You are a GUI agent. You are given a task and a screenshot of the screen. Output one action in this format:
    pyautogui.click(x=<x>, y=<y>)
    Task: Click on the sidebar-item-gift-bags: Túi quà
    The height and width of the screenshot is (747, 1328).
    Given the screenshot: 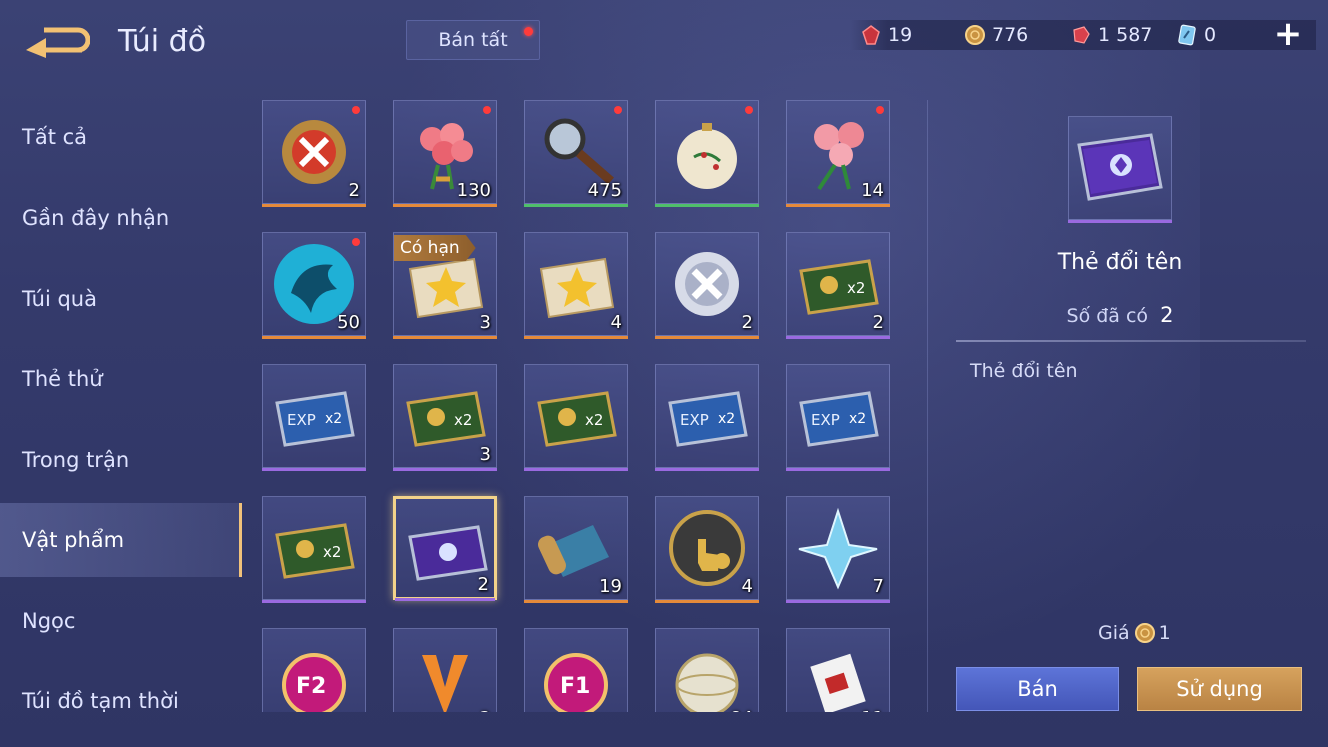 What is the action you would take?
    pyautogui.click(x=121, y=299)
    